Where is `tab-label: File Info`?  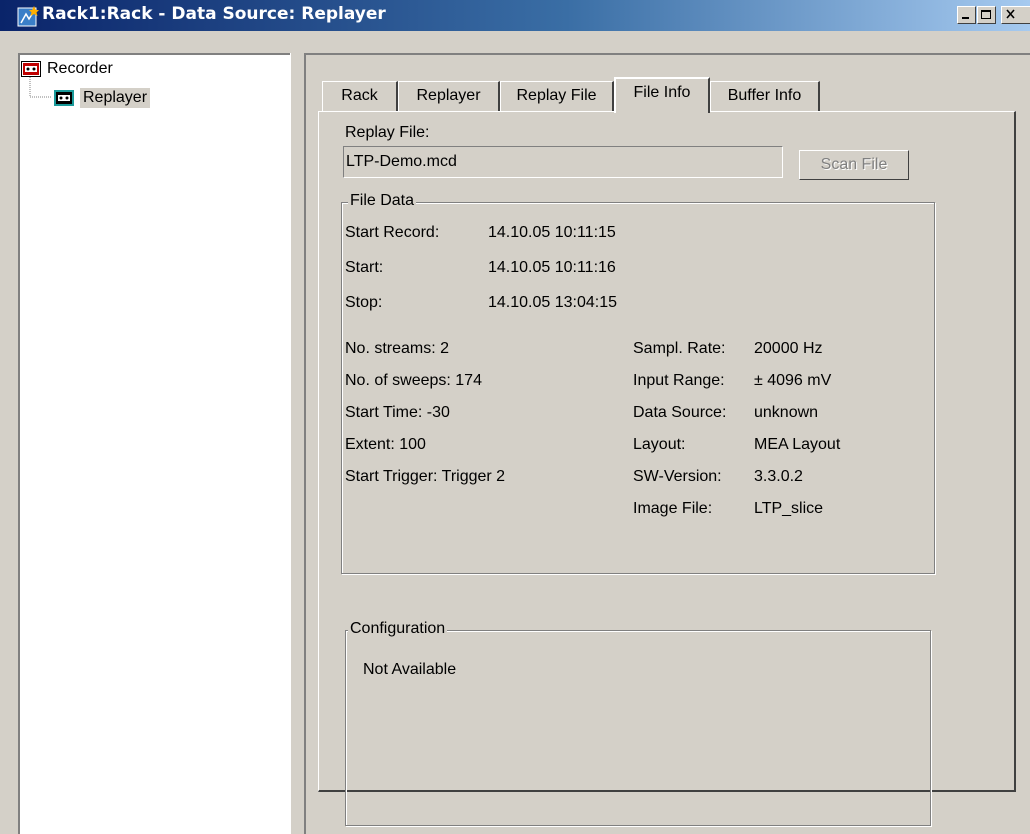 tab-label: File Info is located at coordinates (662, 92).